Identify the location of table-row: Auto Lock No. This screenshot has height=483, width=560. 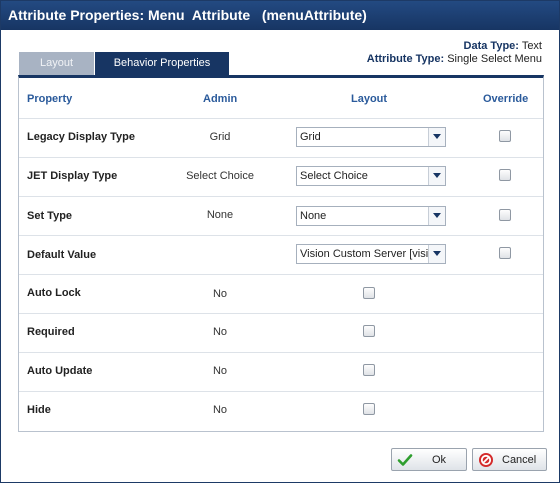
(281, 294).